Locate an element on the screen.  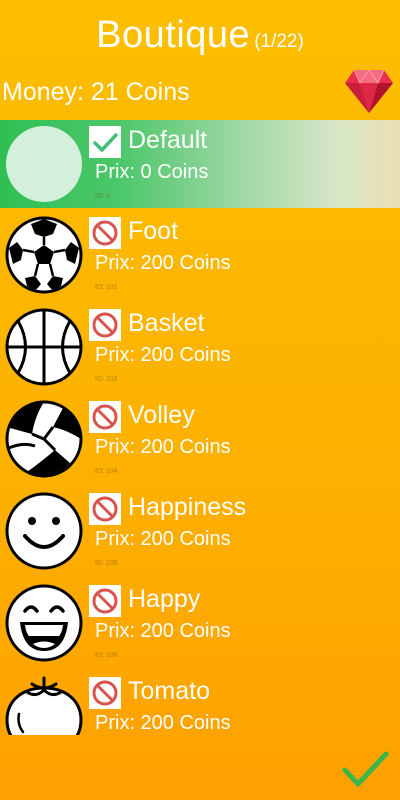
shop-title: Boutique is located at coordinates (173, 35).